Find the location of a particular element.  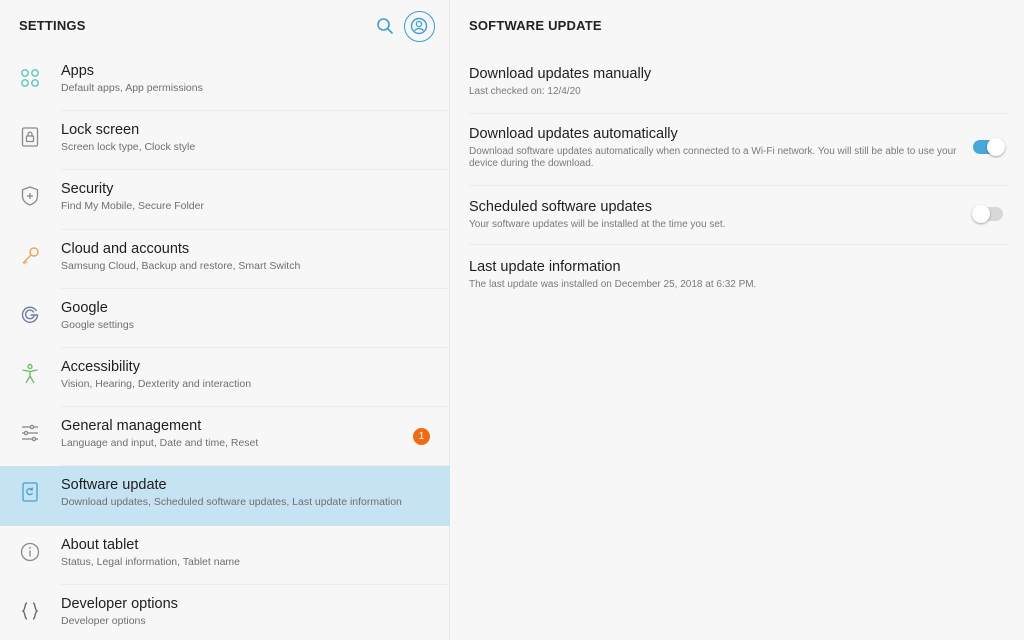

setting-title: Last update information is located at coordinates (545, 267).